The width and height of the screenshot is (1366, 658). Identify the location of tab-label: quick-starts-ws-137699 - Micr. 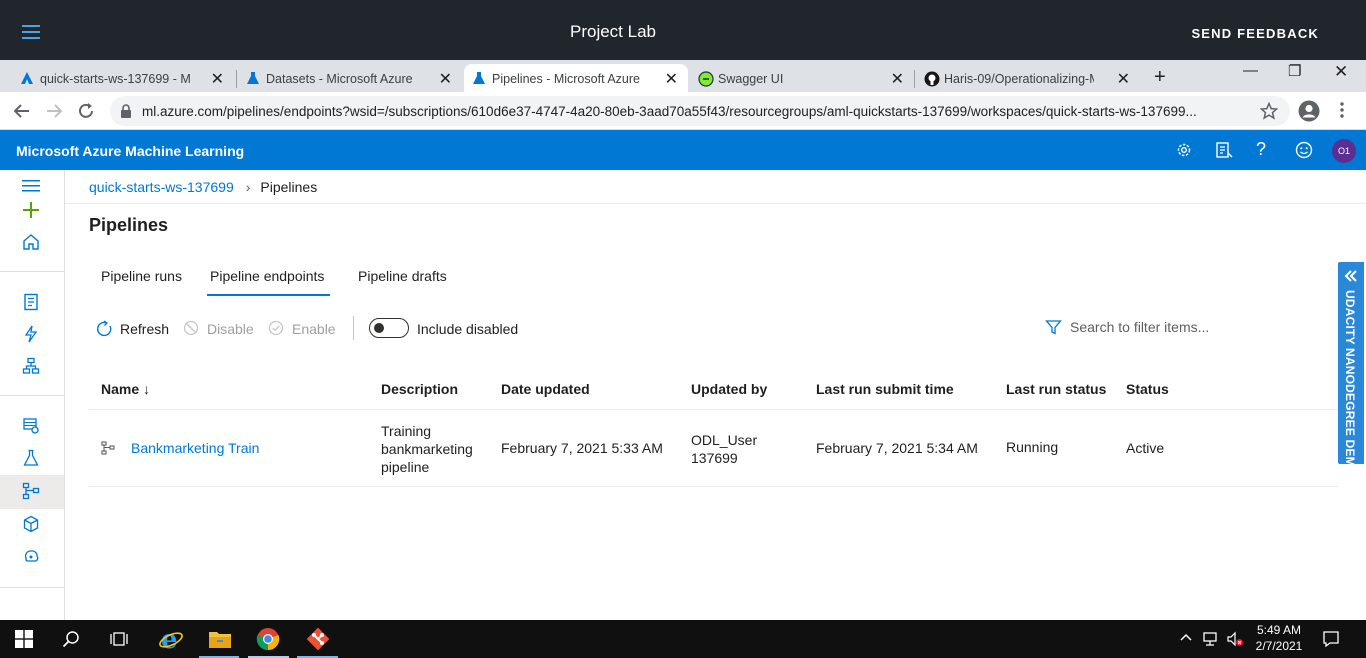
(115, 79).